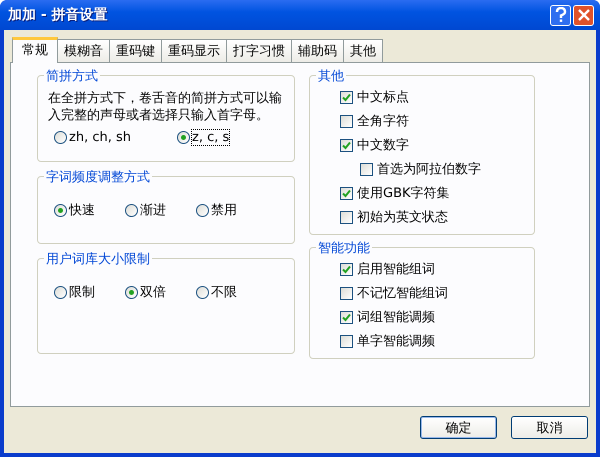  What do you see at coordinates (83, 50) in the screenshot?
I see `tab: 模糊音` at bounding box center [83, 50].